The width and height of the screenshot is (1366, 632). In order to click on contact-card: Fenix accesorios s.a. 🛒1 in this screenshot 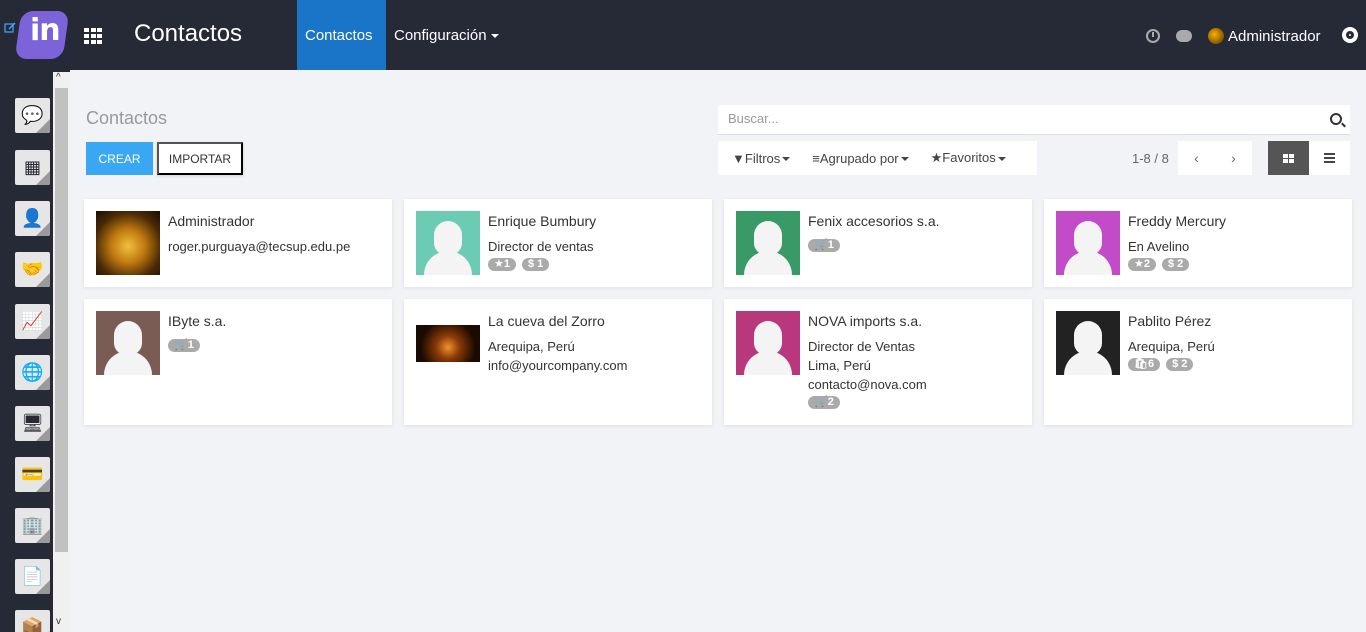, I will do `click(878, 243)`.